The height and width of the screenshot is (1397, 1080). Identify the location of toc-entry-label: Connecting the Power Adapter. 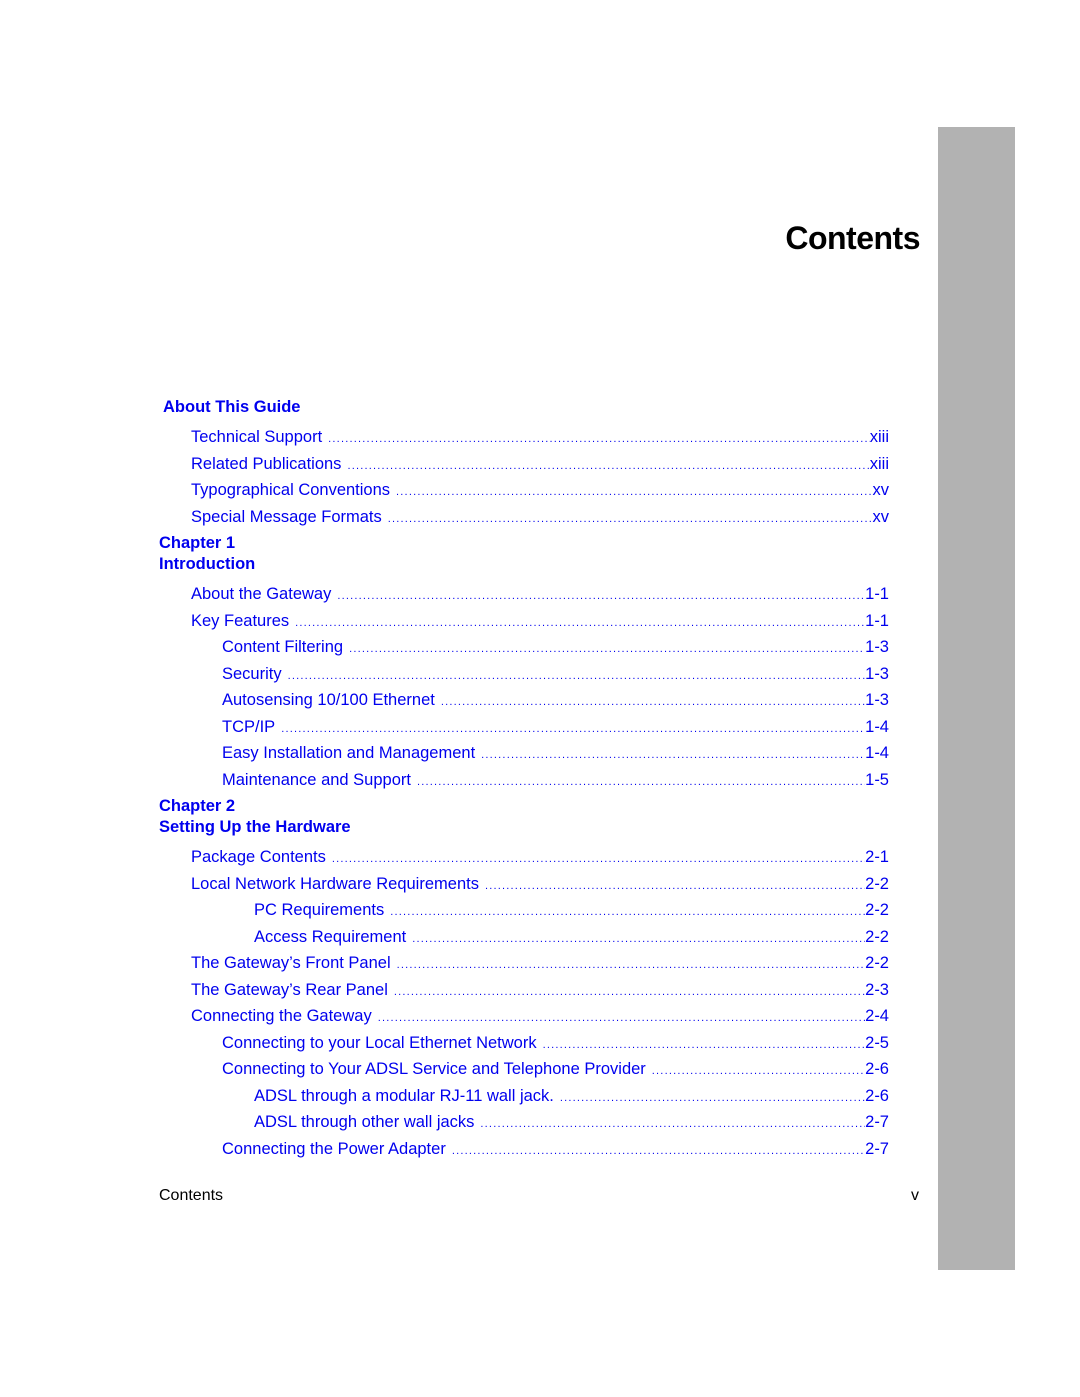
(334, 1148).